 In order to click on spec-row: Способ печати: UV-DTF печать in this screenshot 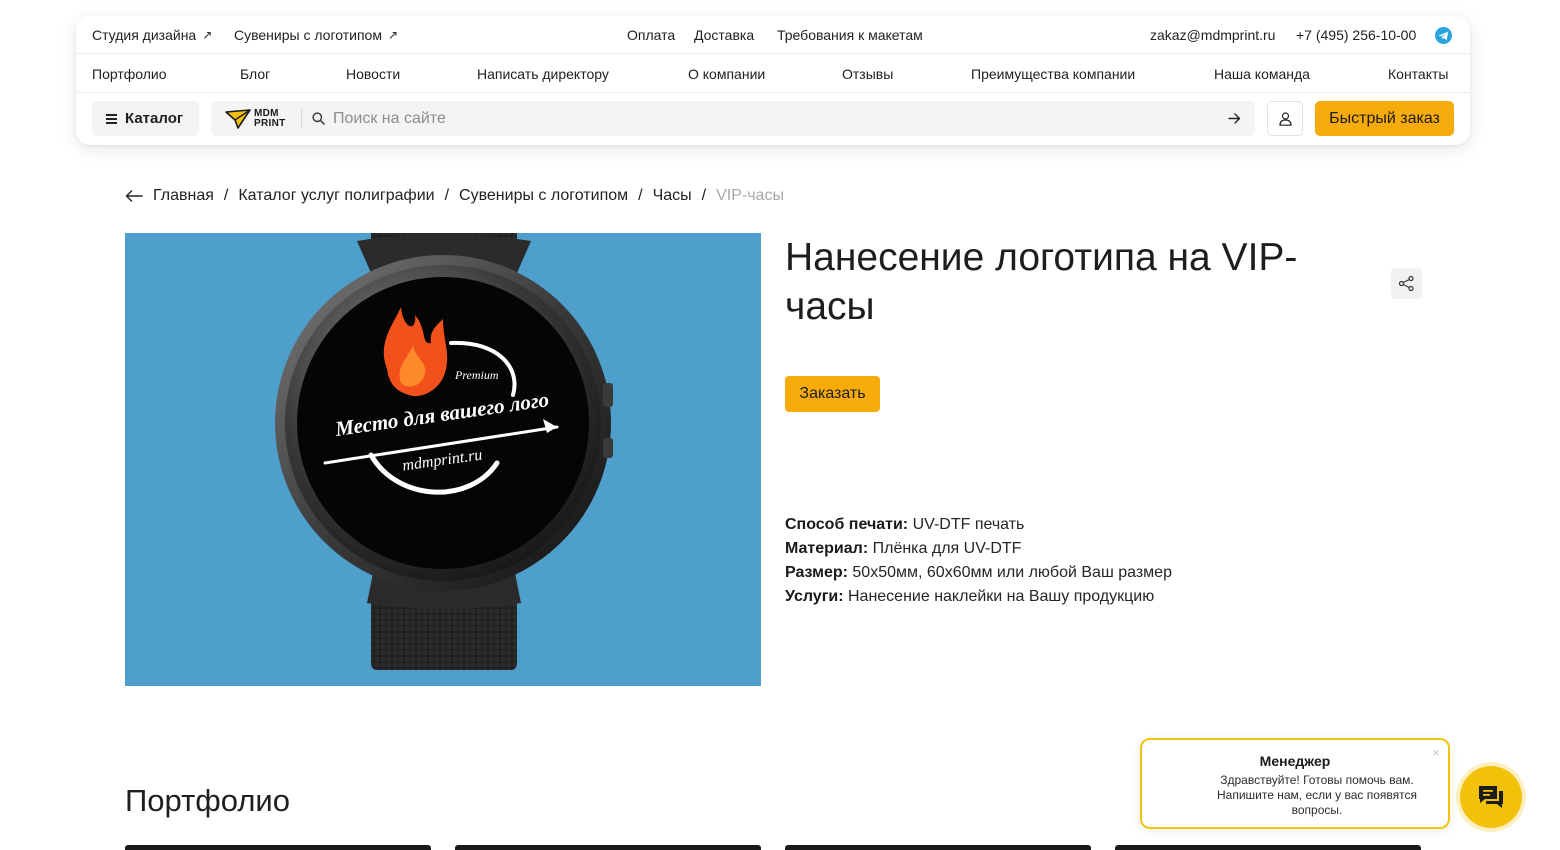, I will do `click(978, 525)`.